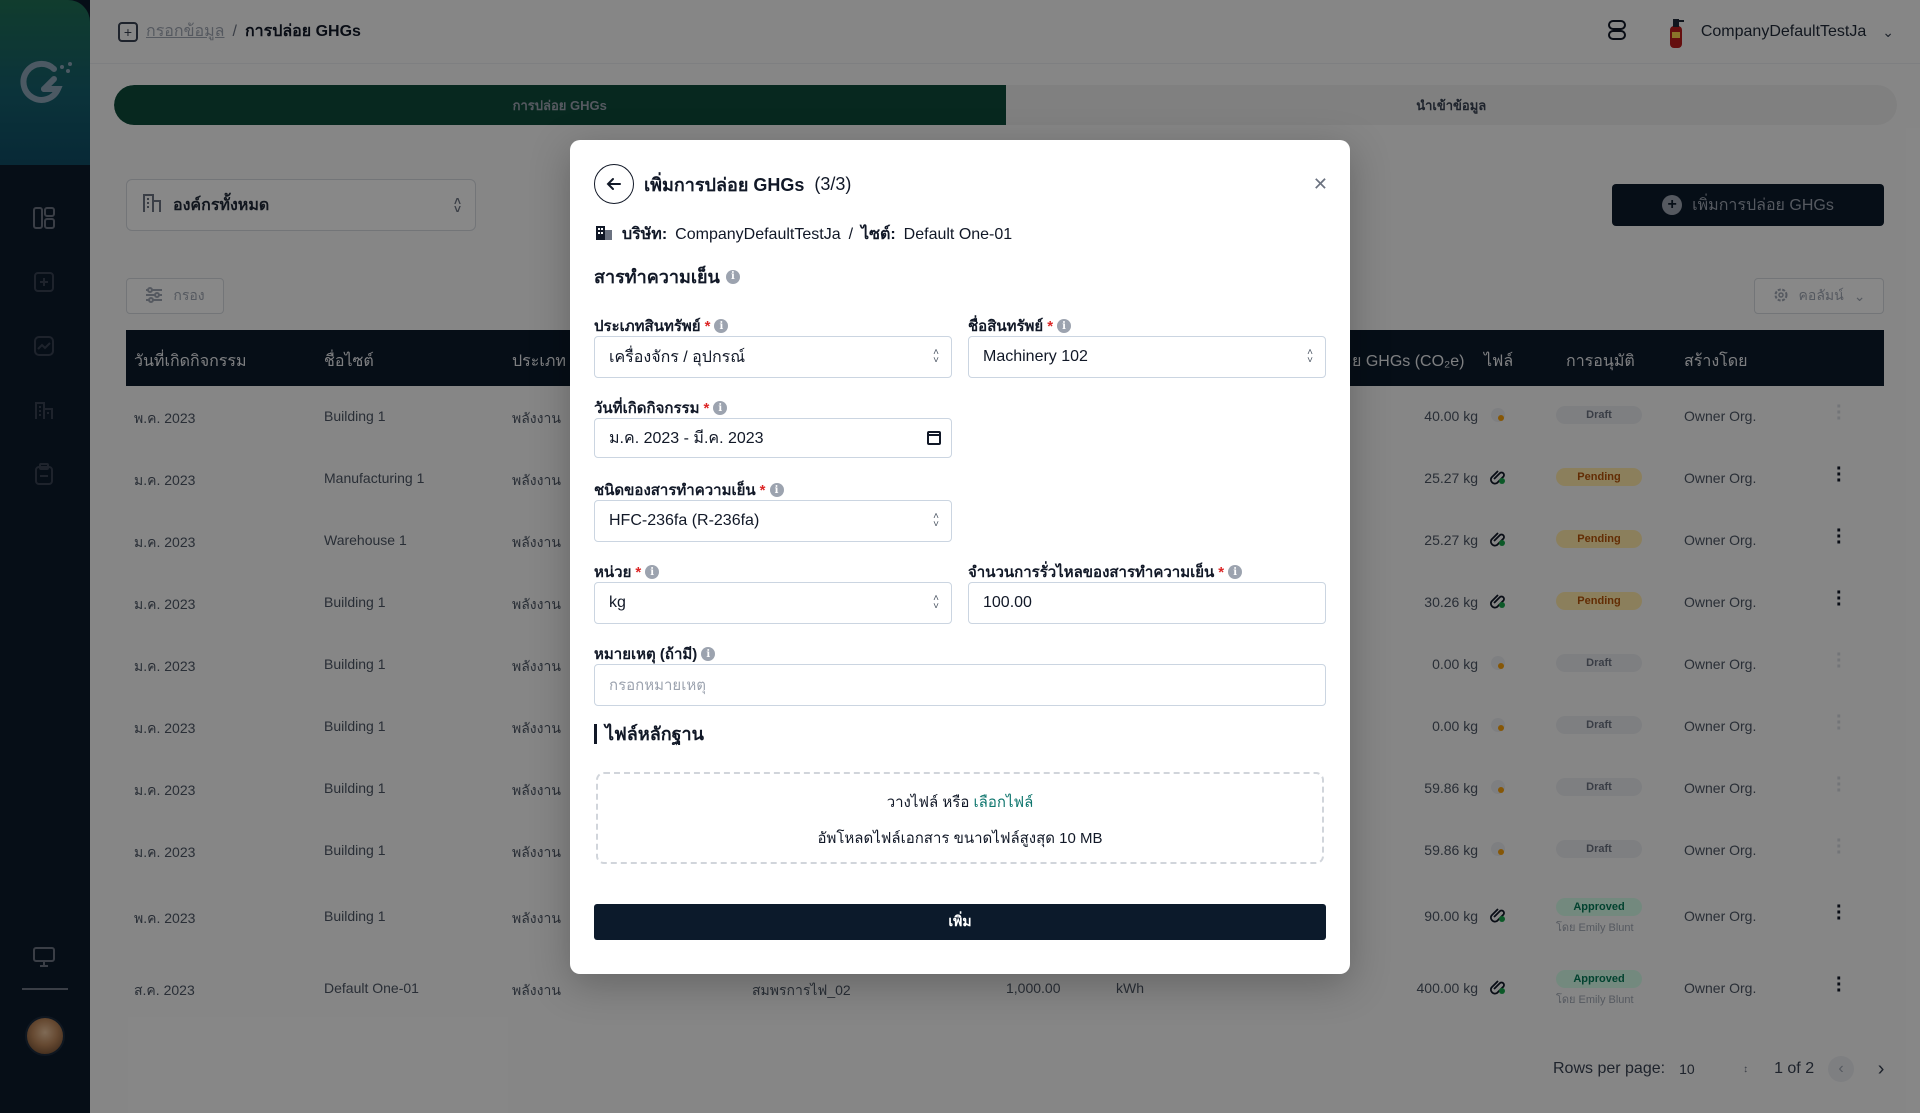 The height and width of the screenshot is (1113, 1920). Describe the element at coordinates (1006, 326) in the screenshot. I see `asset-name-label-text: ชื่อสินทรัพย์` at that location.